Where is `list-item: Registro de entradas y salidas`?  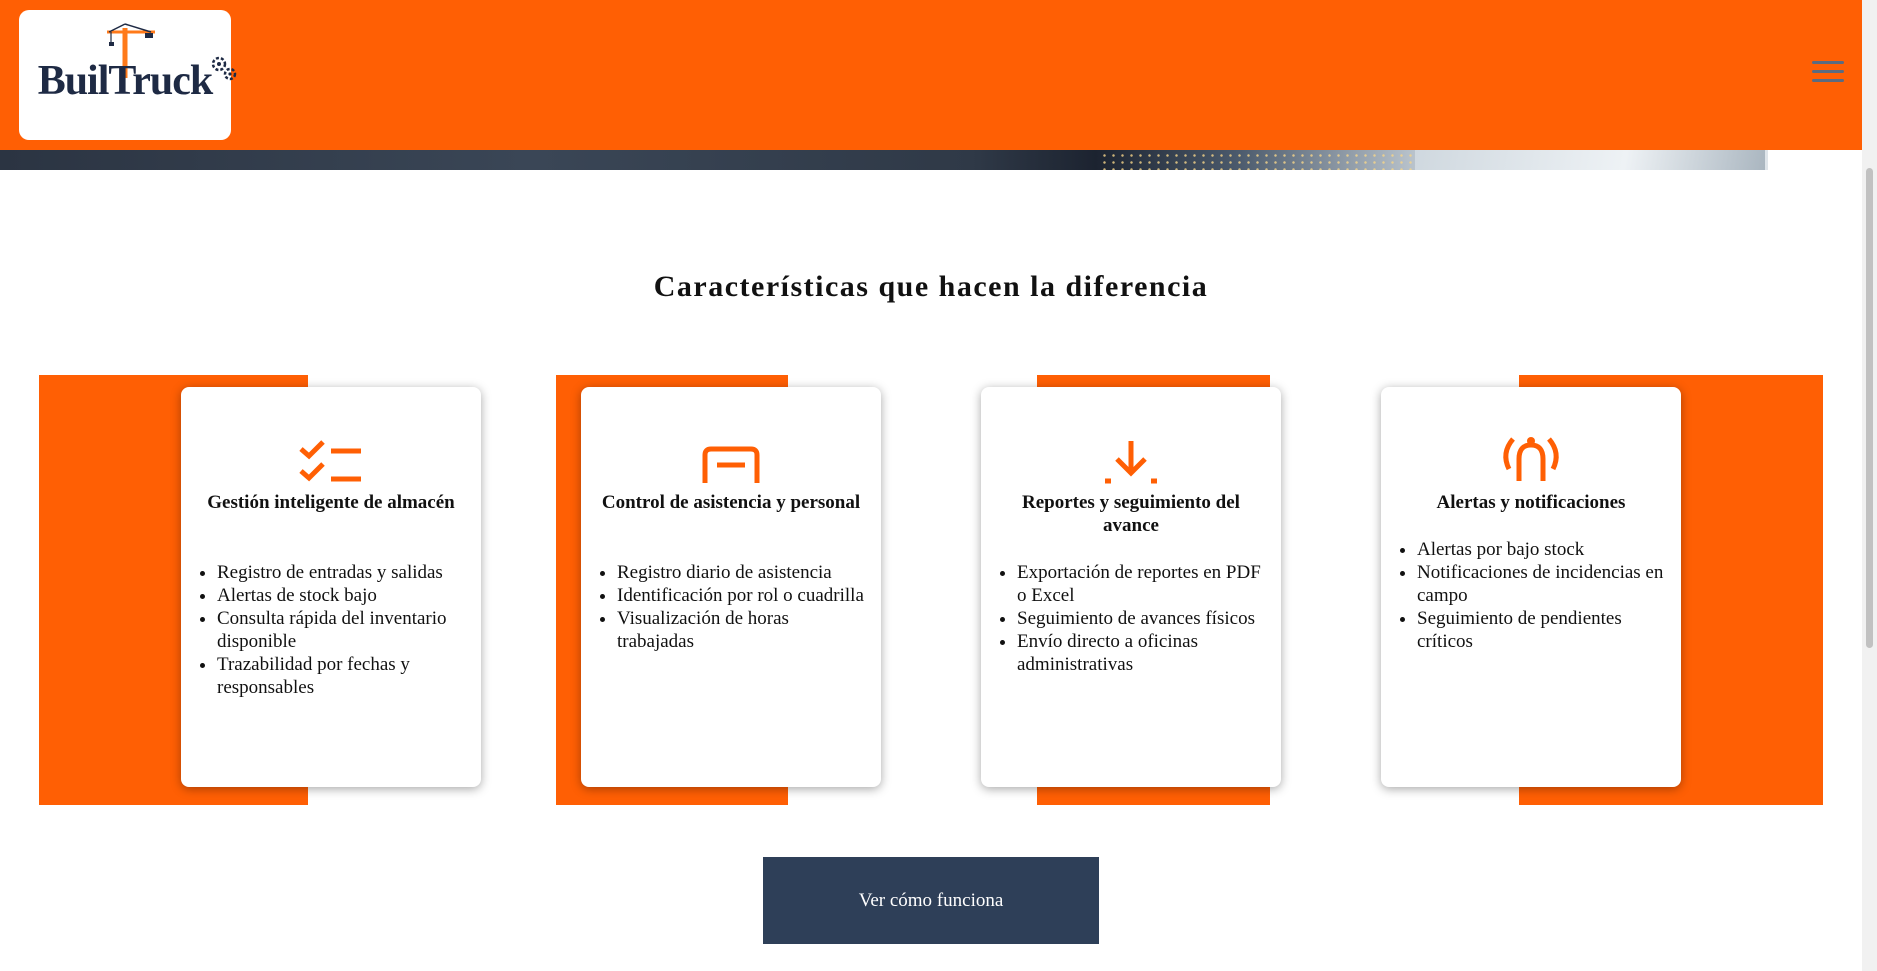
list-item: Registro de entradas y salidas is located at coordinates (343, 572).